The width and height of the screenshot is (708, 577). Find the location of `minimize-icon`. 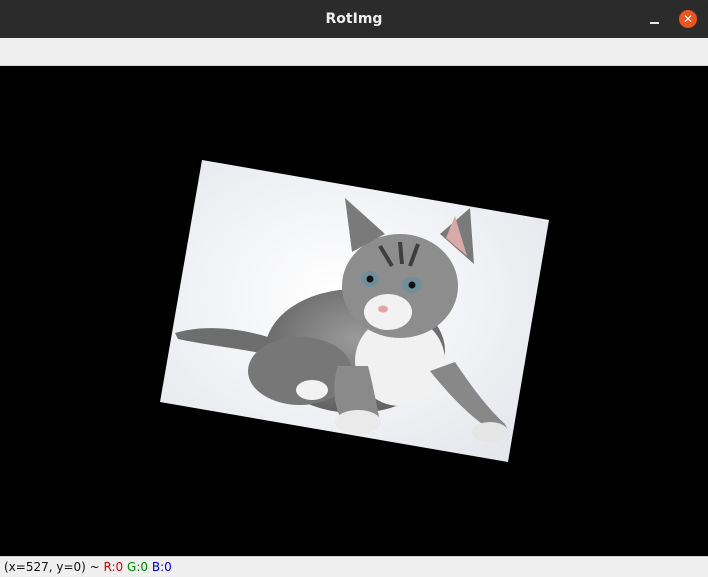

minimize-icon is located at coordinates (655, 19).